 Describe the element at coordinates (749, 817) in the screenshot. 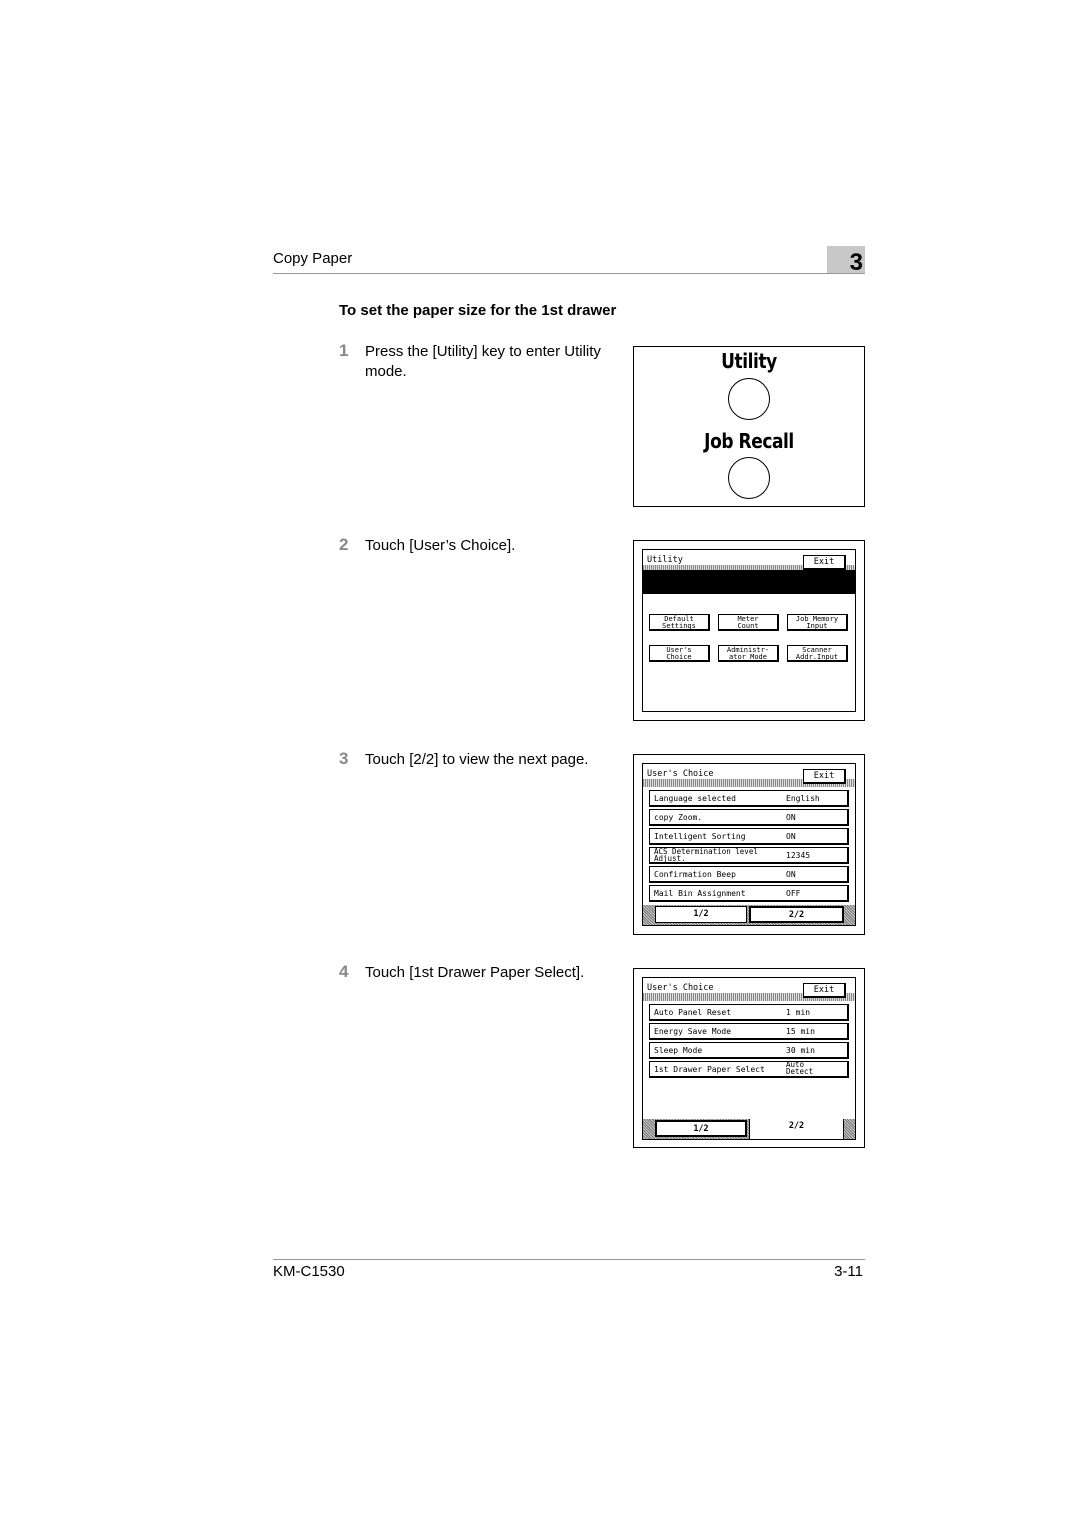

I see `setting-row: copy Zoom. ON` at that location.